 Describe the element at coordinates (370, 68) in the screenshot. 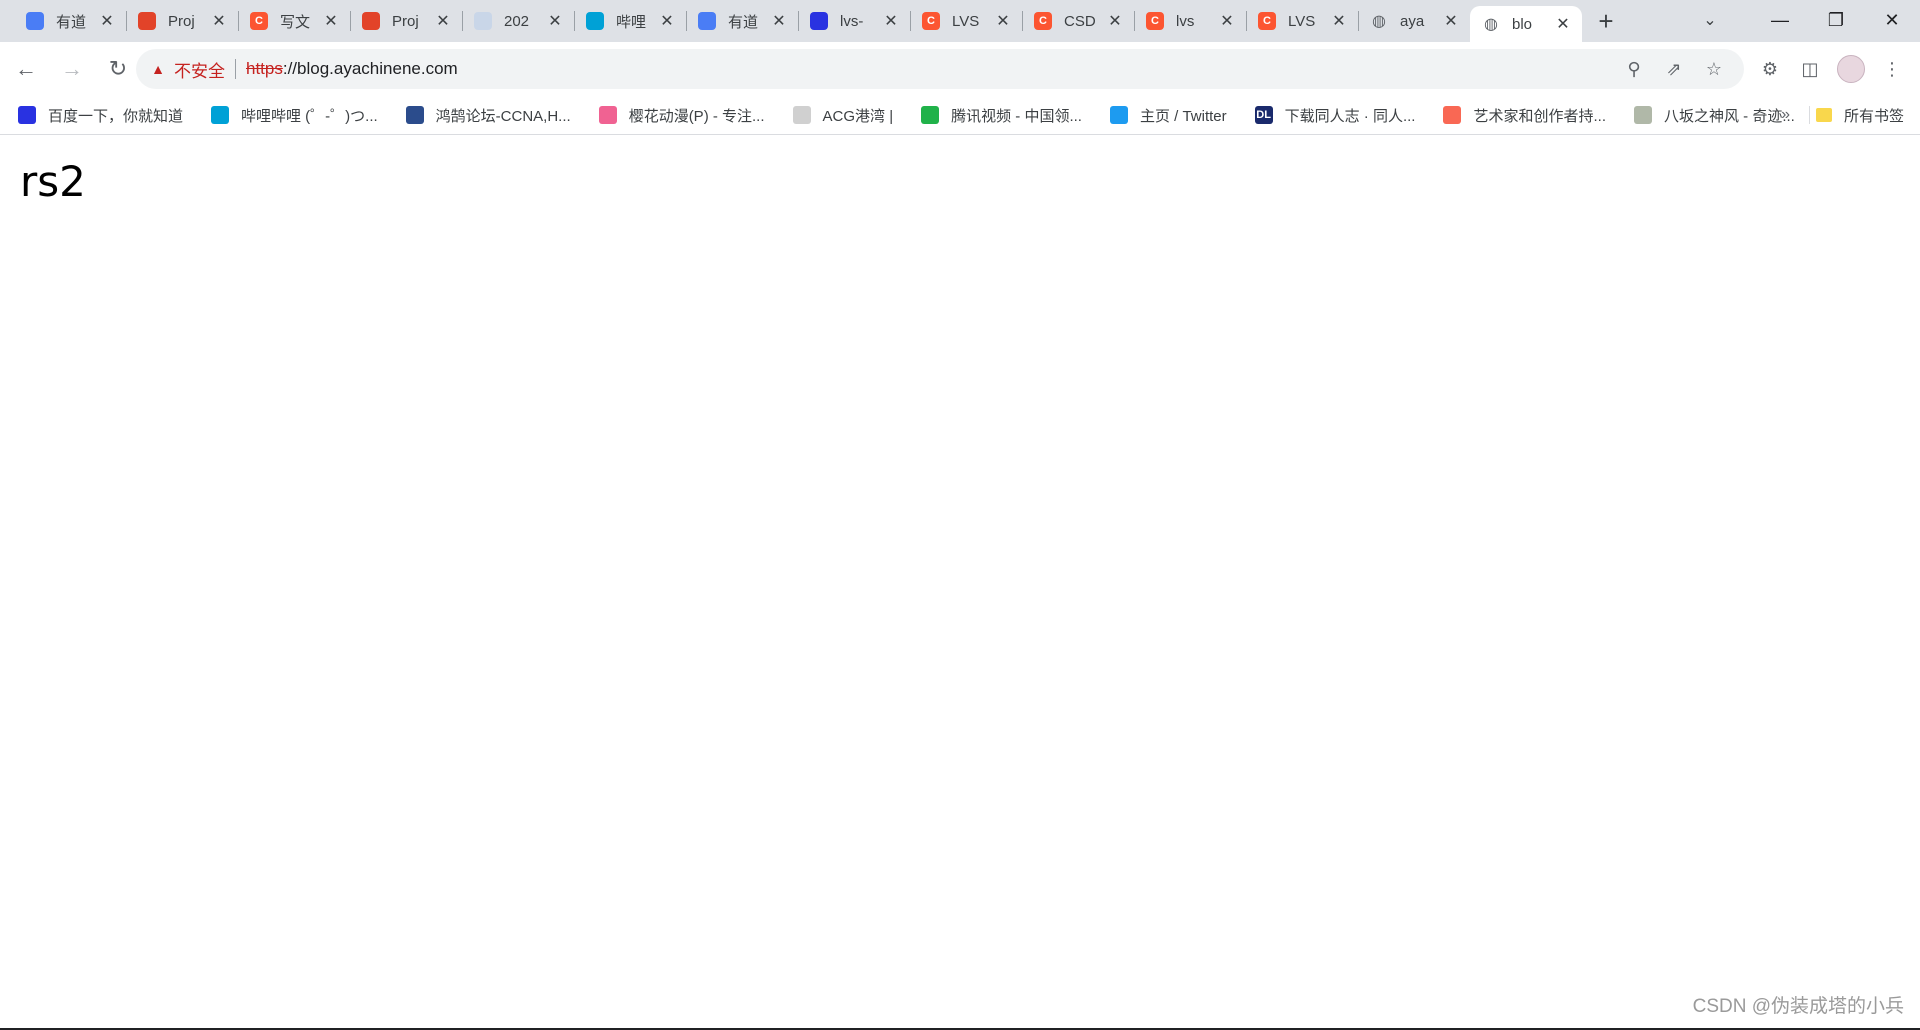

I see `url-host: ://blog.ayachinene.com` at that location.